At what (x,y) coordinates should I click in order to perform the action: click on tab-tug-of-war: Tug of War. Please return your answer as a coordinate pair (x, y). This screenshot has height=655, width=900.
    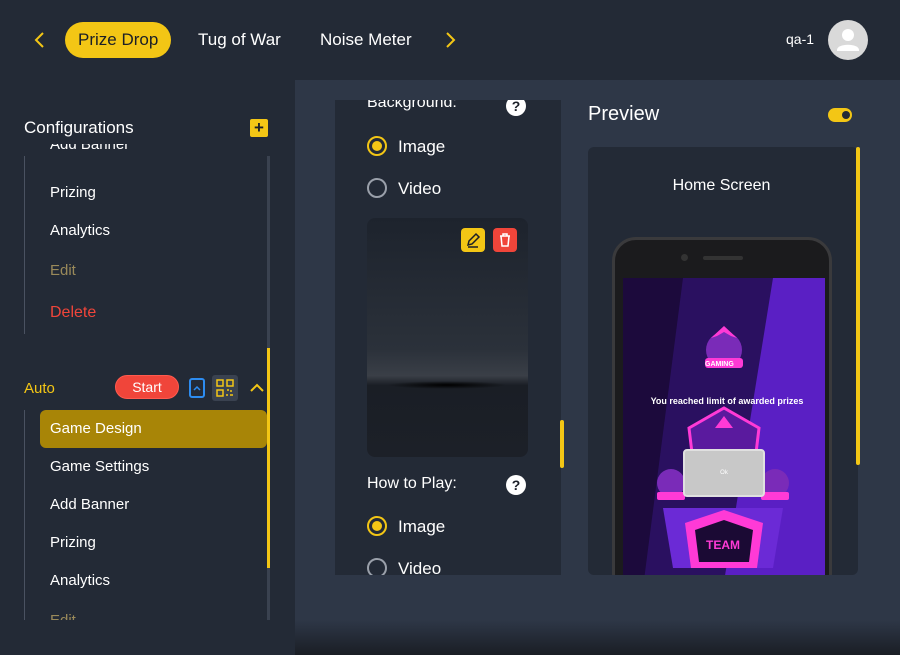
    Looking at the image, I should click on (239, 40).